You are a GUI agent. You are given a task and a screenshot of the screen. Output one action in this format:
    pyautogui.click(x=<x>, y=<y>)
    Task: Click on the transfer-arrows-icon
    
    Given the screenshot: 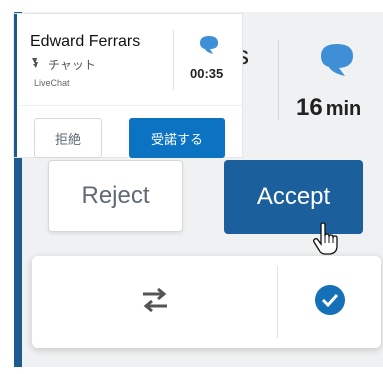 What is the action you would take?
    pyautogui.click(x=155, y=302)
    